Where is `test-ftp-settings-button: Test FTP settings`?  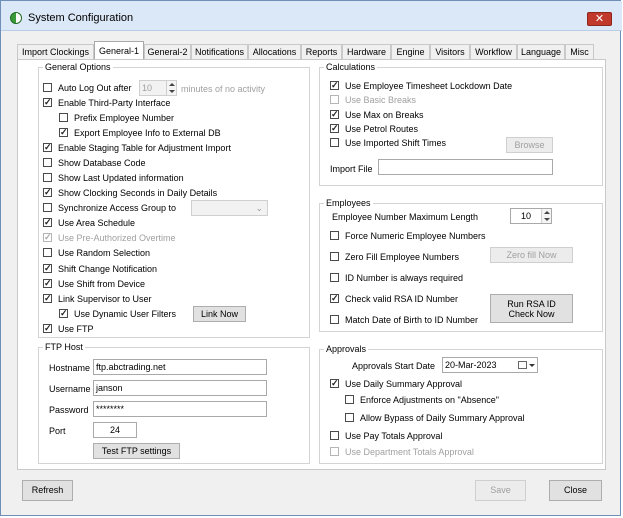
test-ftp-settings-button: Test FTP settings is located at coordinates (136, 451).